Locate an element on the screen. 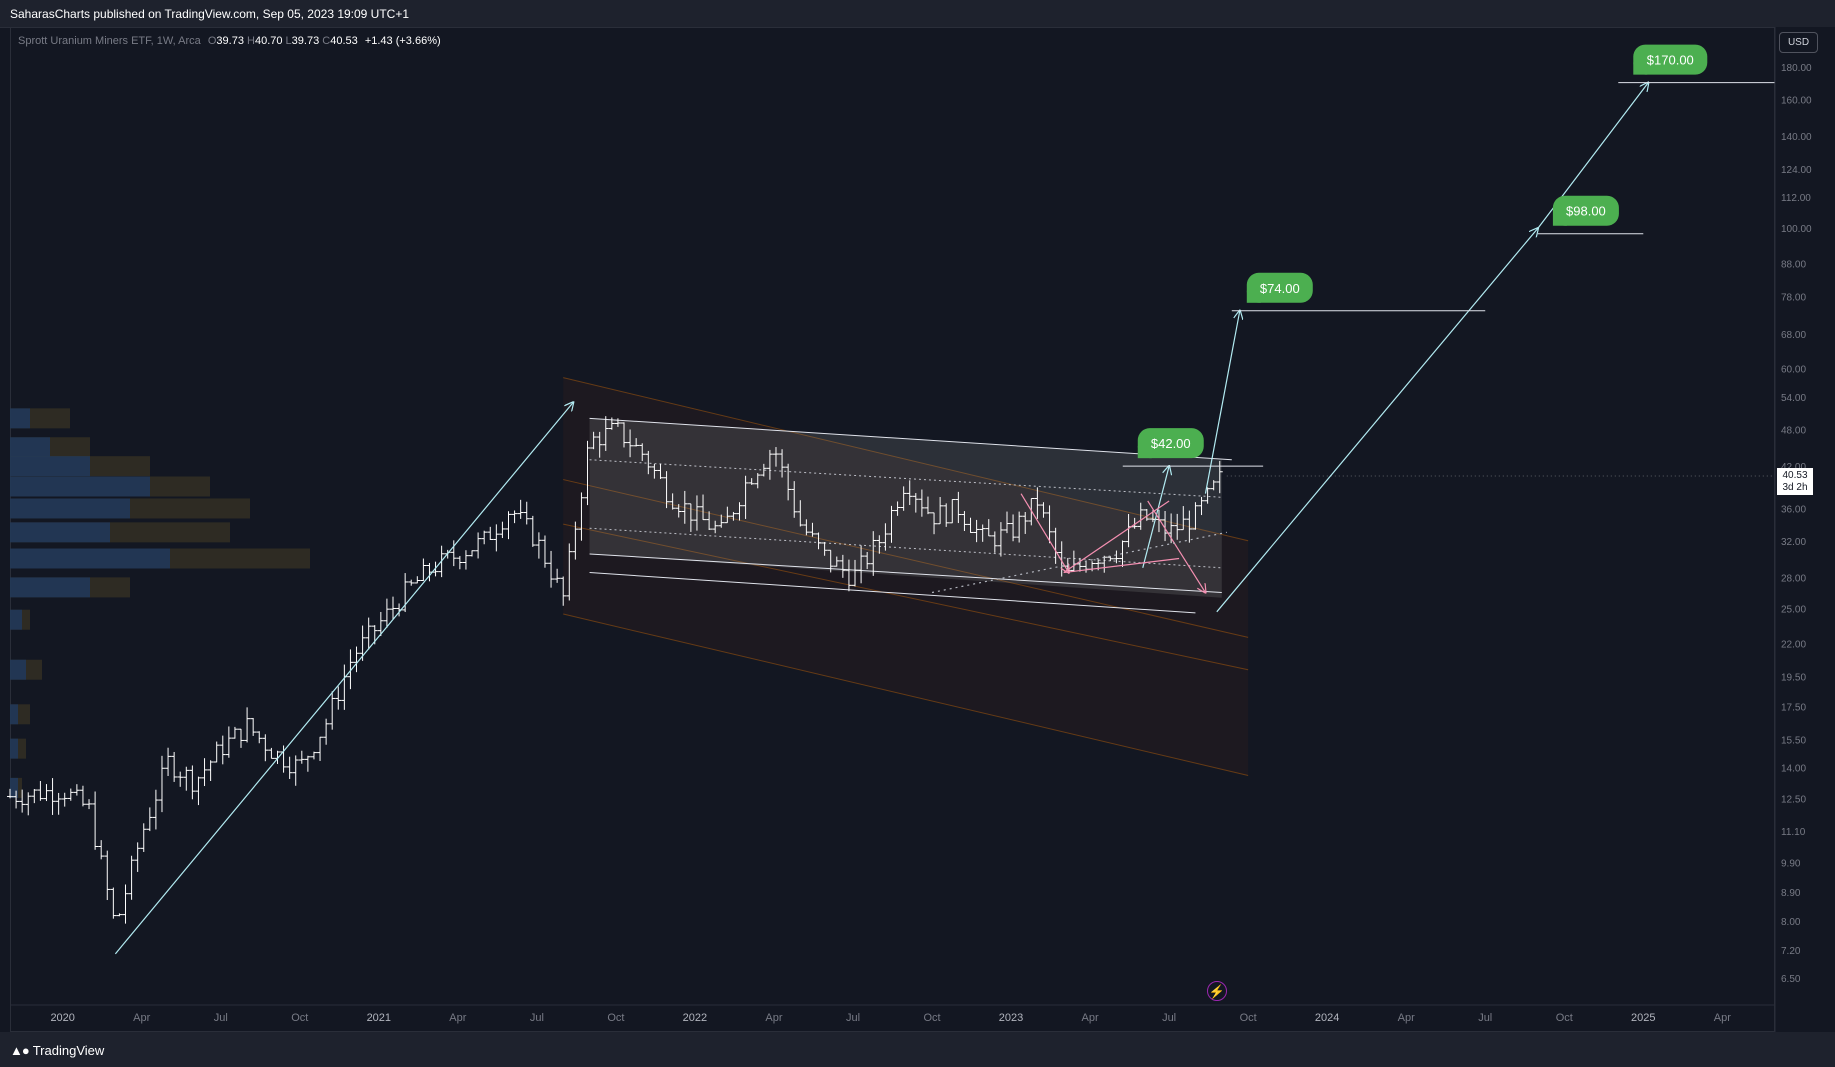 This screenshot has height=1067, width=1835. y-tick-label: 19.50 is located at coordinates (1793, 678).